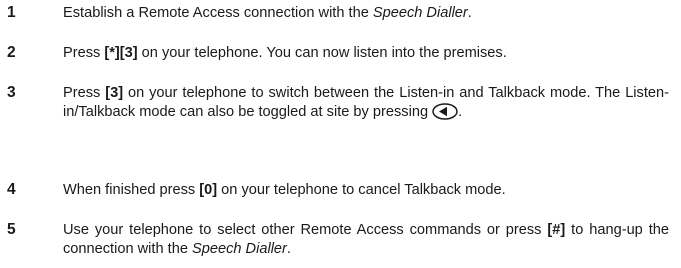 The width and height of the screenshot is (681, 268). I want to click on key-sequence: [0], so click(208, 190).